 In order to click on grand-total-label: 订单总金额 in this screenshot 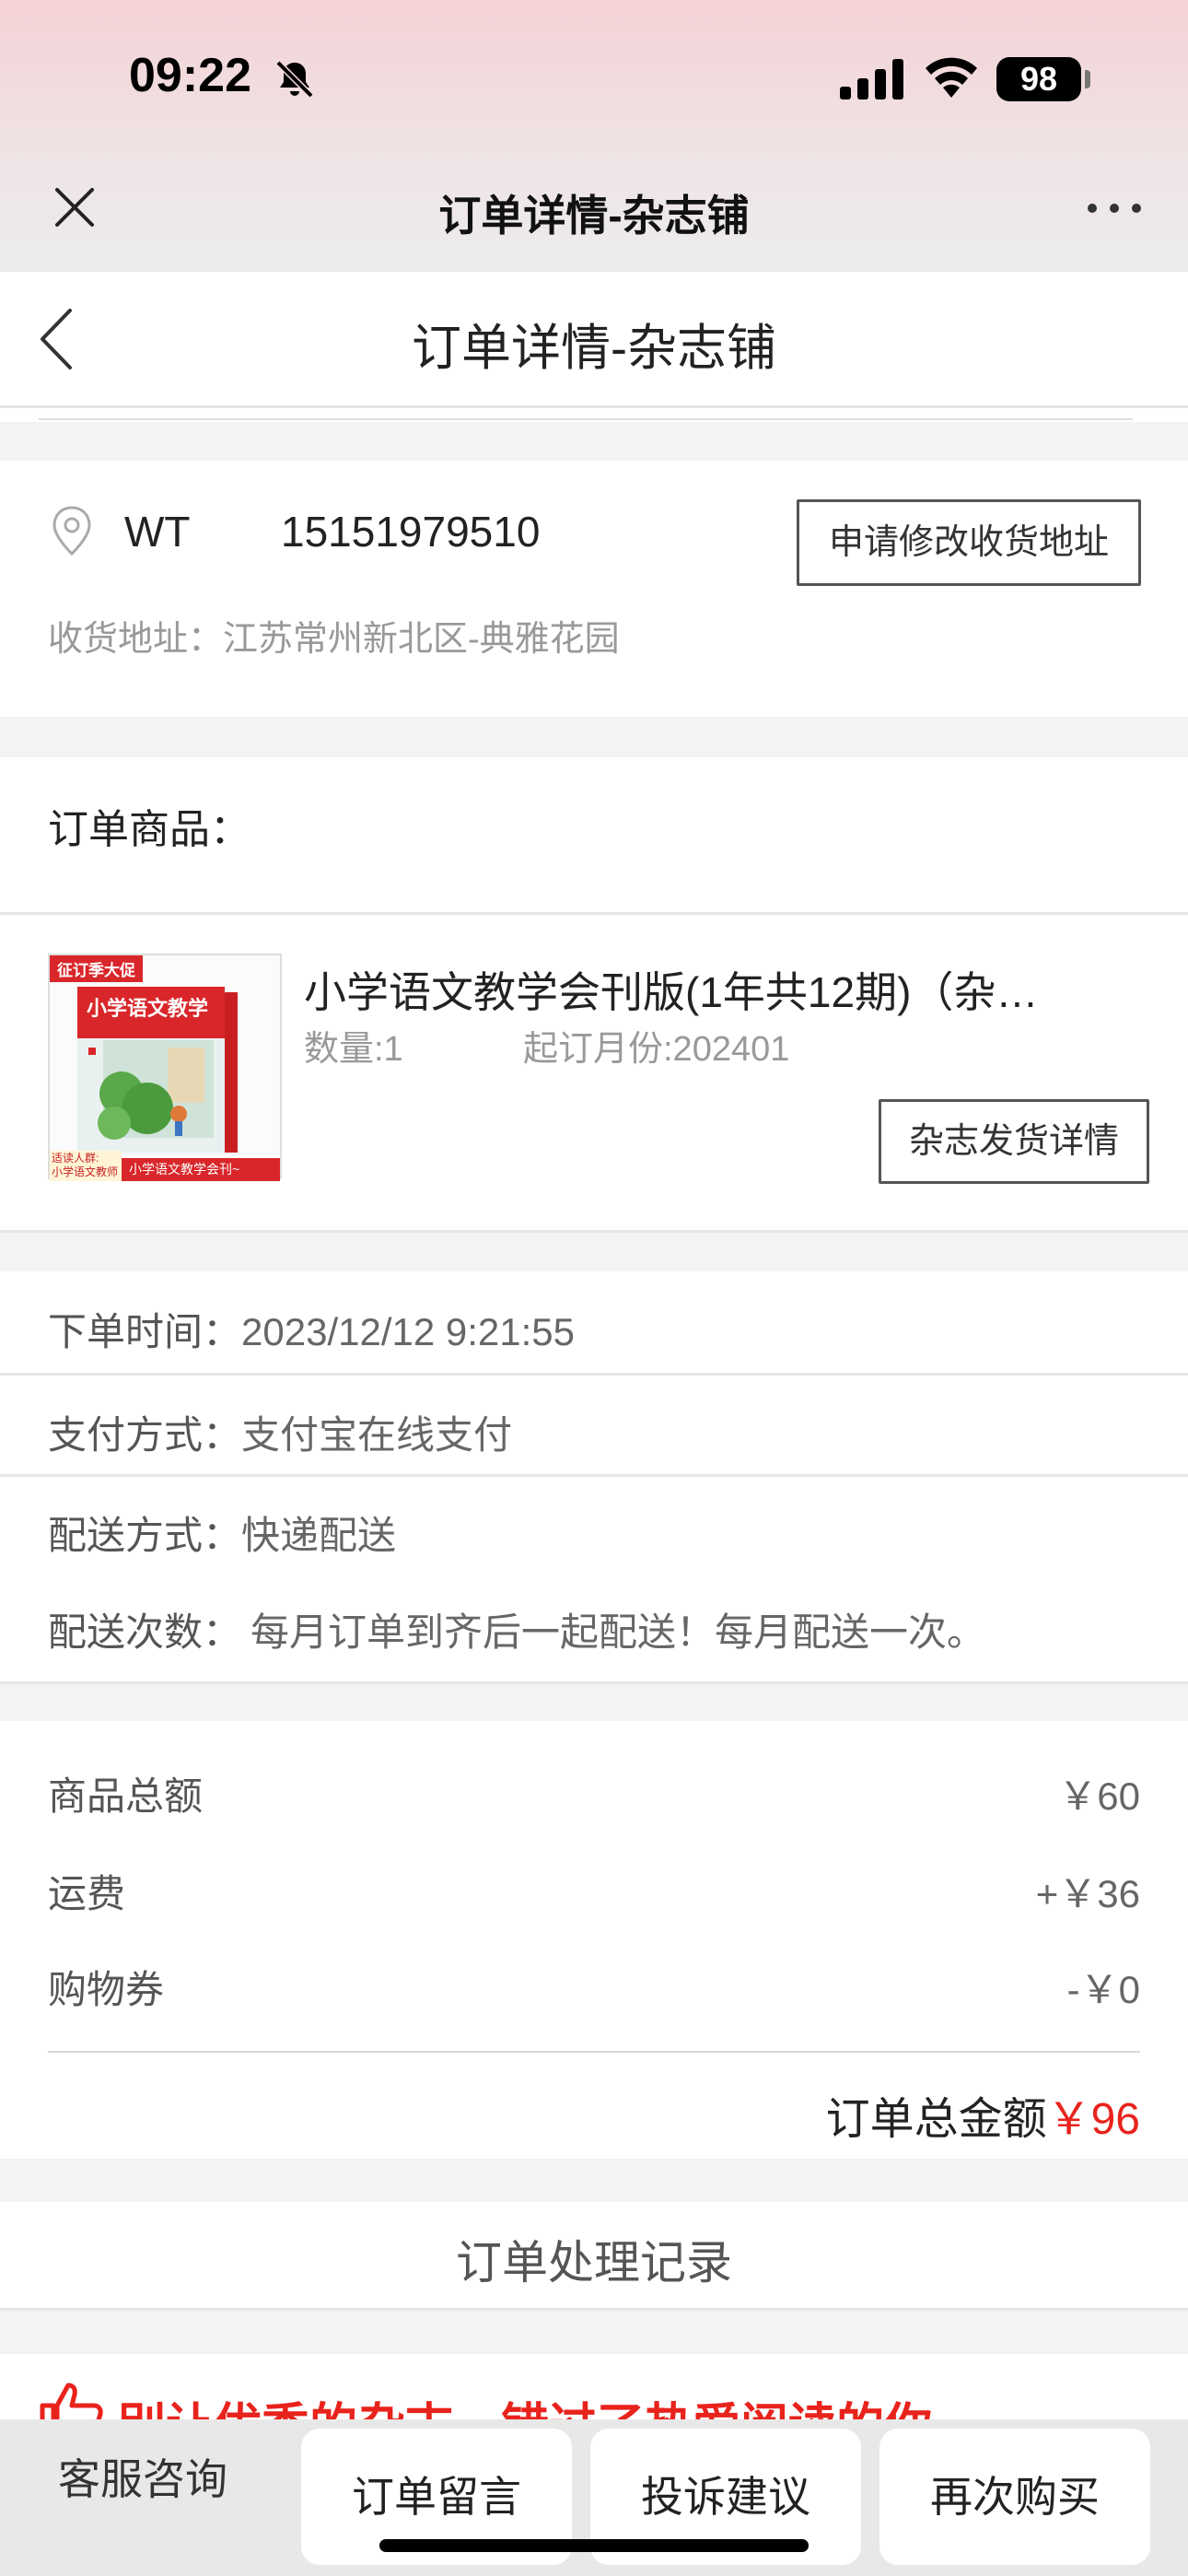, I will do `click(936, 2119)`.